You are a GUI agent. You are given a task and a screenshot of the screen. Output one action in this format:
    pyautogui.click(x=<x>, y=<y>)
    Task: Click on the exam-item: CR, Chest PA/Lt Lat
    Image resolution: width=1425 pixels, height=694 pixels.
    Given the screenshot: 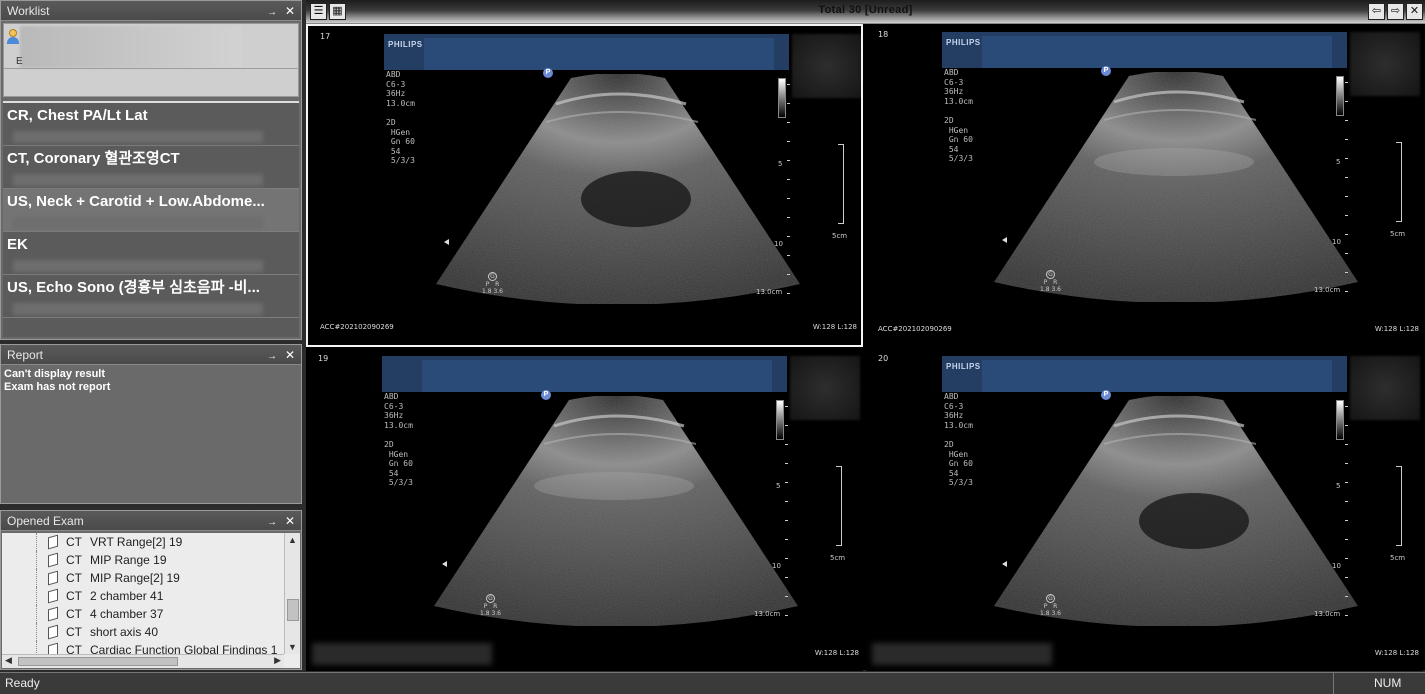 What is the action you would take?
    pyautogui.click(x=151, y=124)
    